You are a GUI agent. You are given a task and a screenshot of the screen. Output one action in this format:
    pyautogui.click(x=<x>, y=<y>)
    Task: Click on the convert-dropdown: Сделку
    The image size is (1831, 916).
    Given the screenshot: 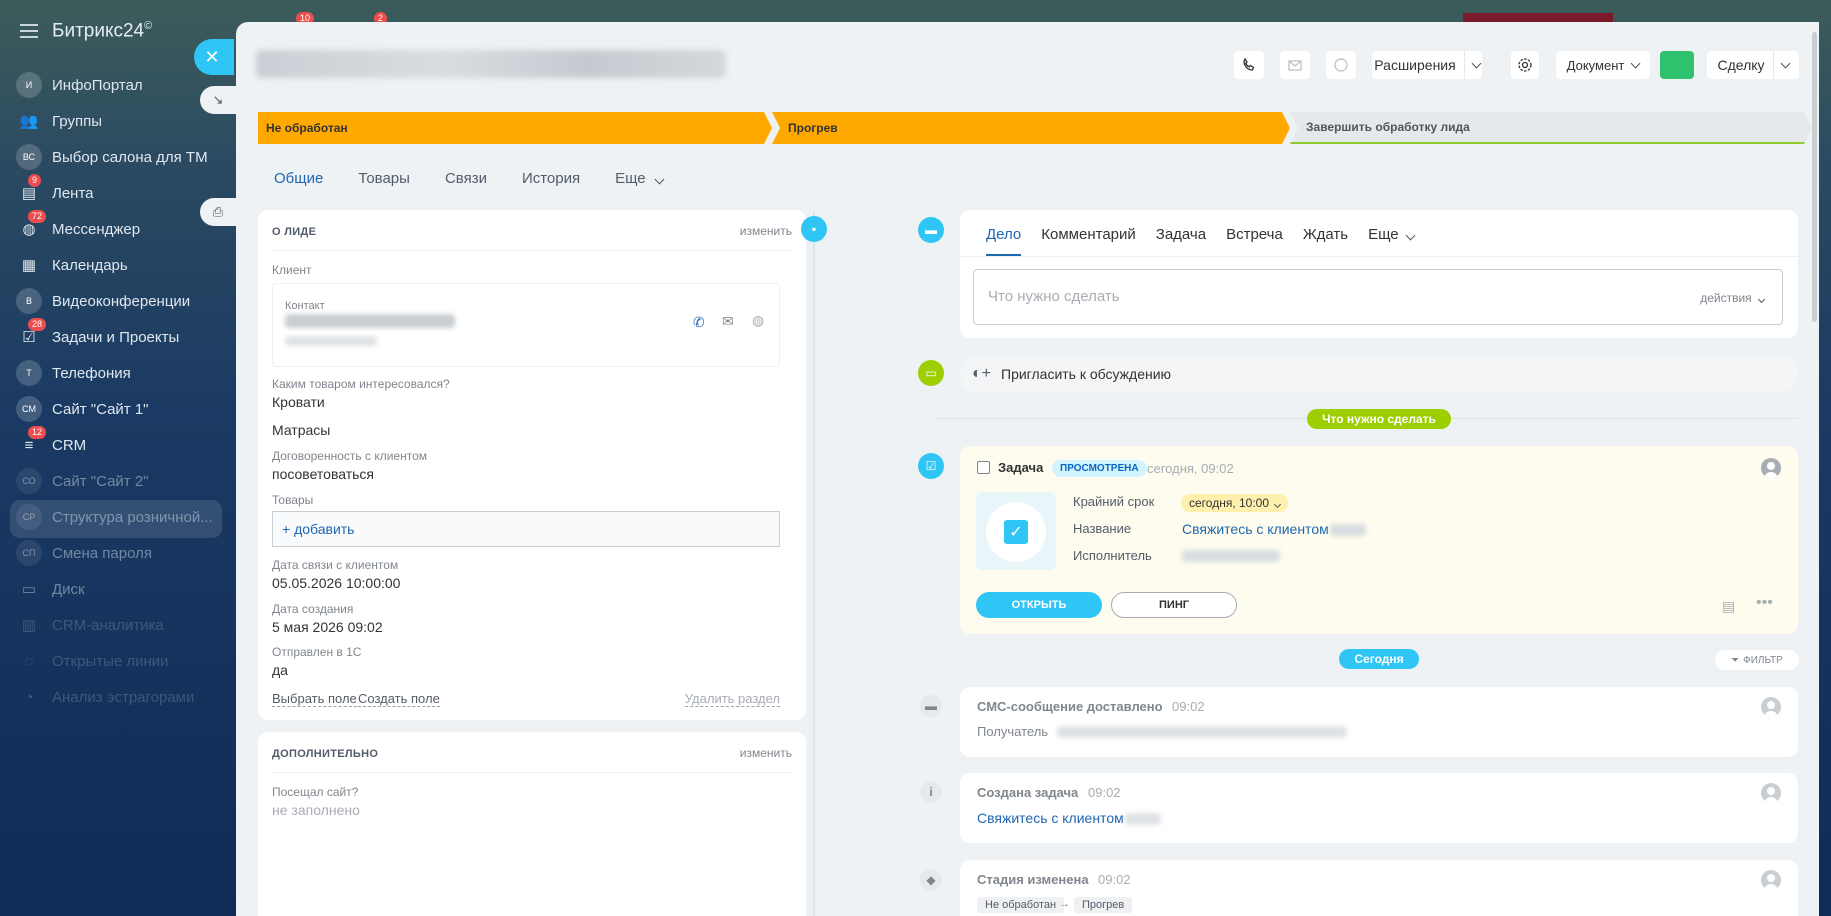 What is the action you would take?
    pyautogui.click(x=1753, y=65)
    